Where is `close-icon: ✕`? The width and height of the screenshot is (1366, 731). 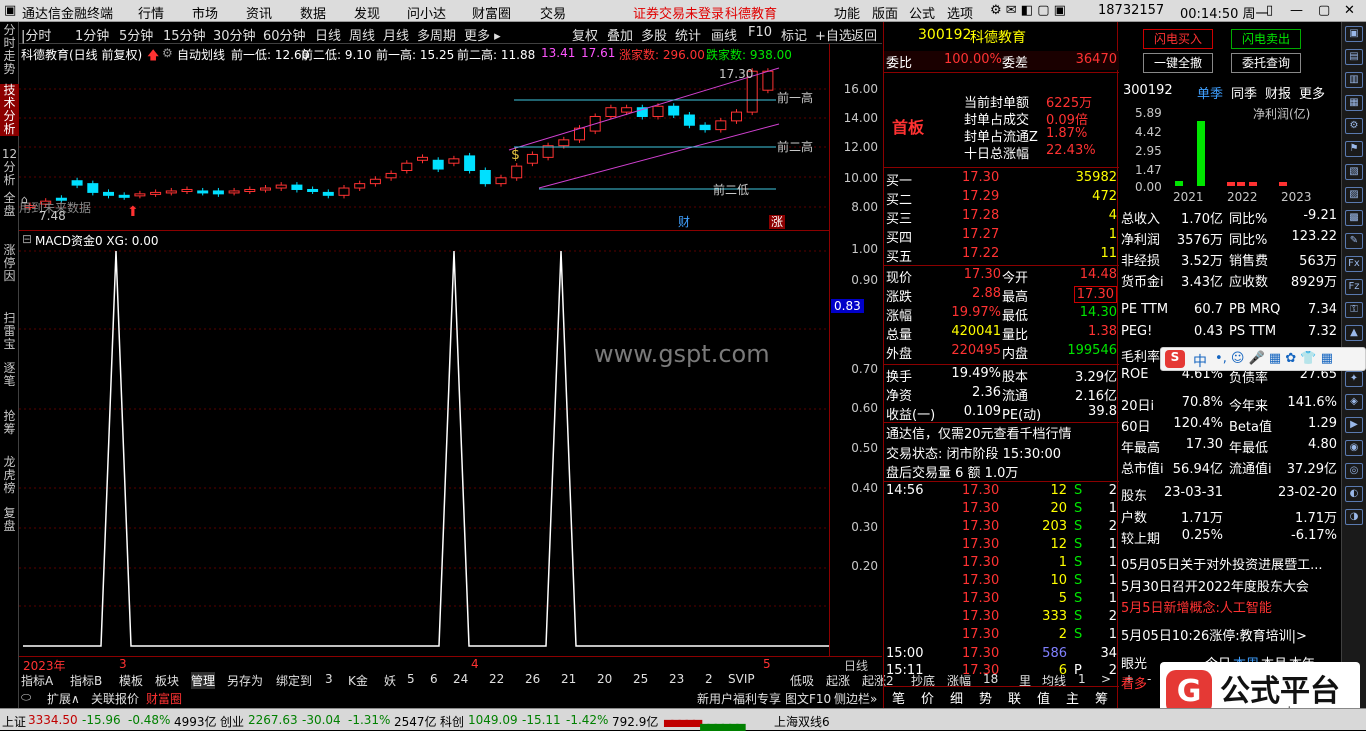 close-icon: ✕ is located at coordinates (1349, 10).